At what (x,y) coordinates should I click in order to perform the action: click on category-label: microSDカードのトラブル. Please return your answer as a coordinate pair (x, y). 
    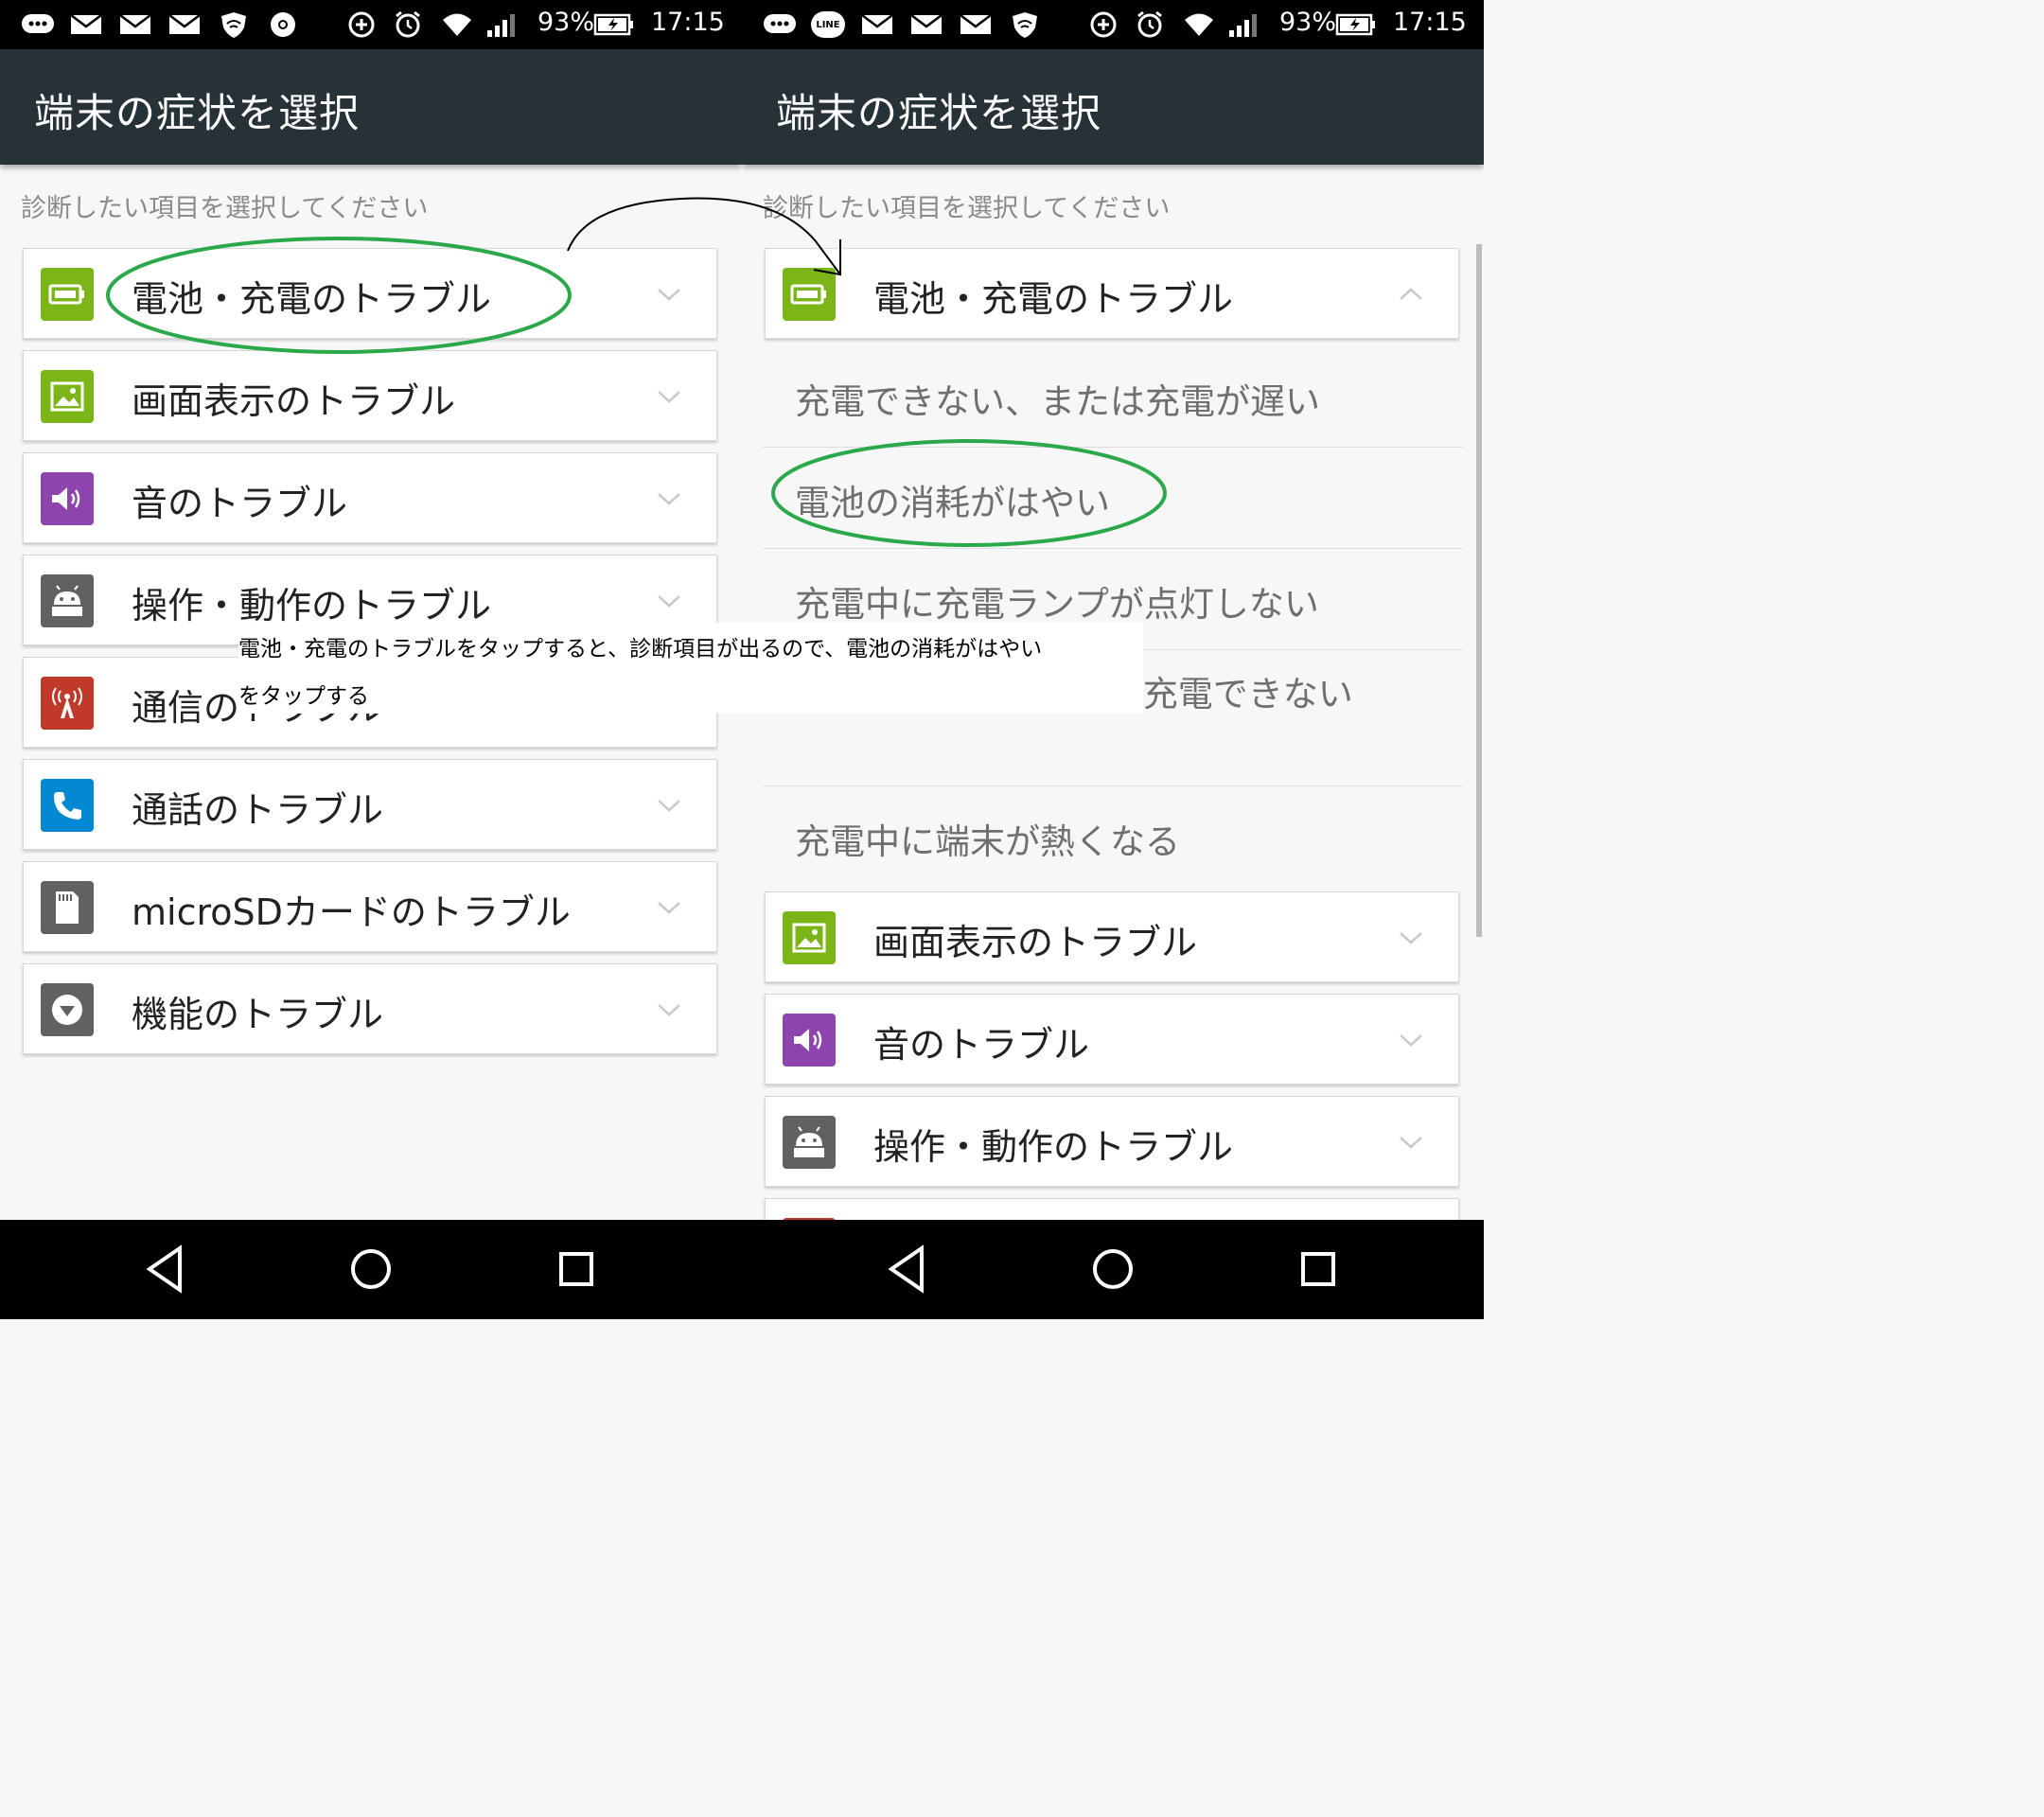
    Looking at the image, I should click on (351, 912).